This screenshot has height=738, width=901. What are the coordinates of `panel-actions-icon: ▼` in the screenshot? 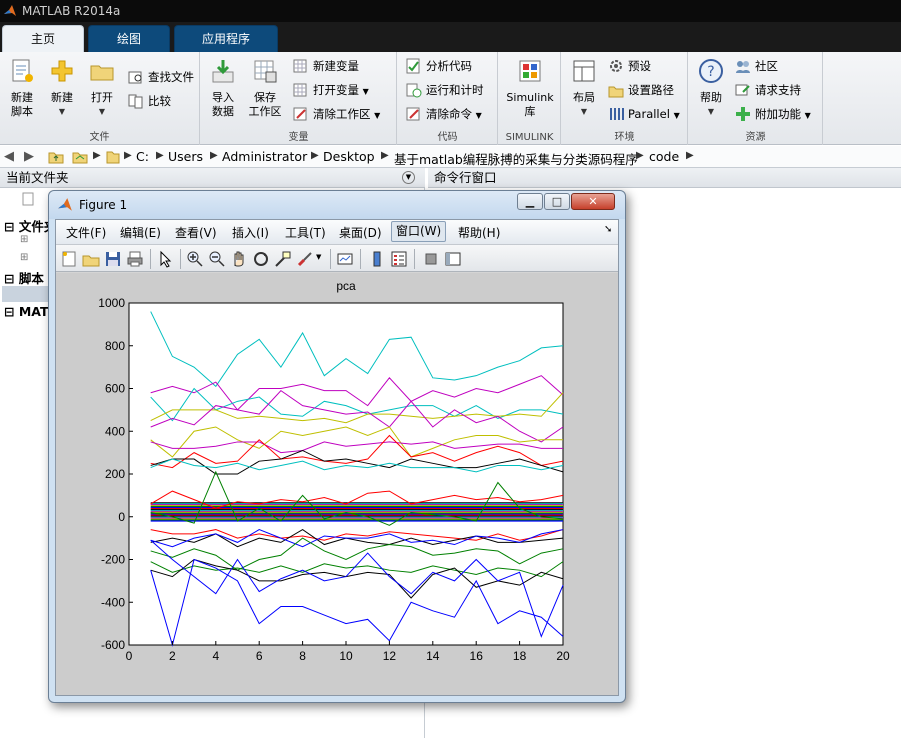 It's located at (408, 177).